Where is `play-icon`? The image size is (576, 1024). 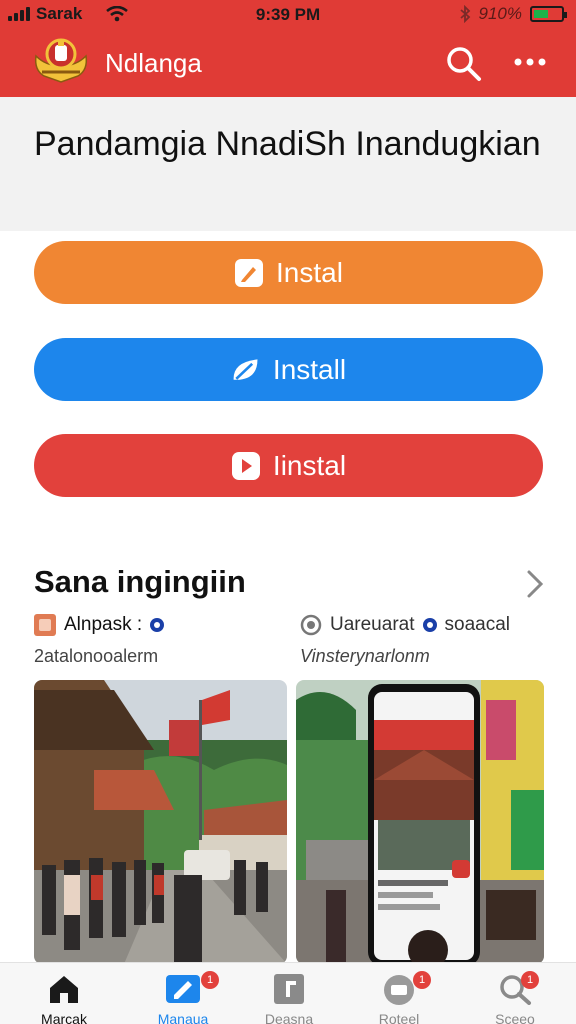 play-icon is located at coordinates (246, 466).